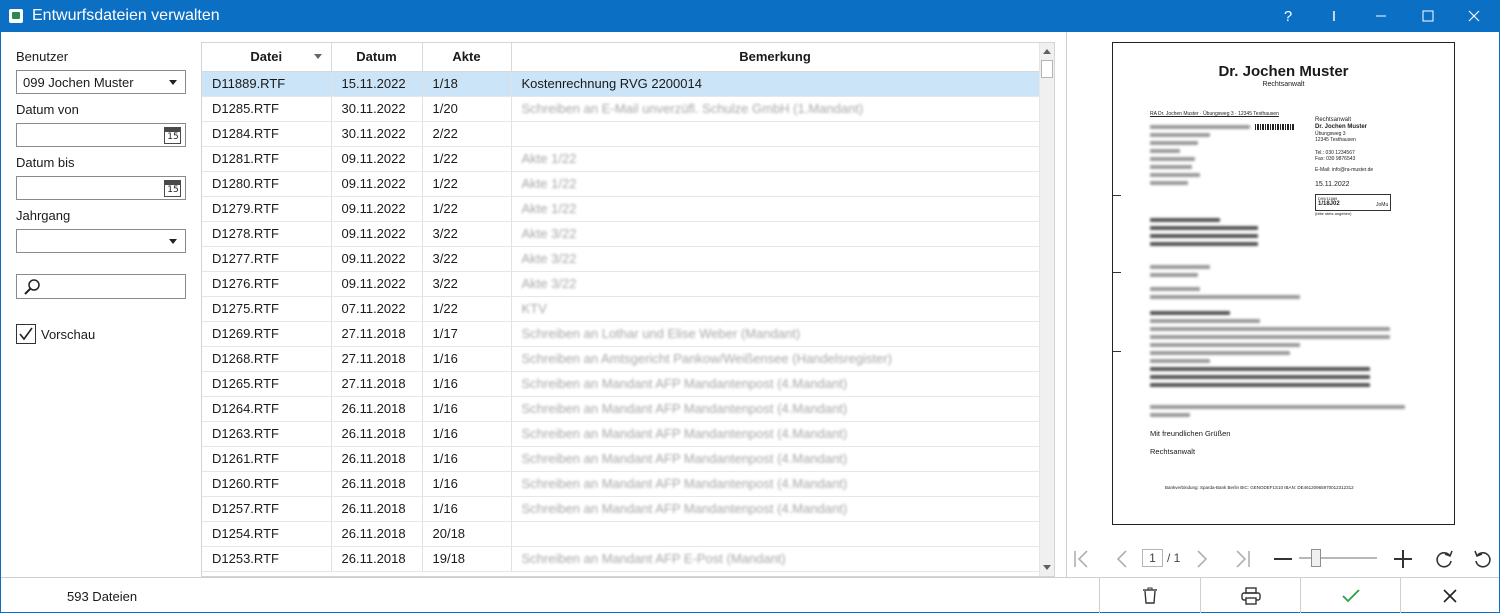 The height and width of the screenshot is (613, 1500). What do you see at coordinates (621, 184) in the screenshot?
I see `table-row: D1280.RTF 09.11.2022 1/22 Akte 1/22` at bounding box center [621, 184].